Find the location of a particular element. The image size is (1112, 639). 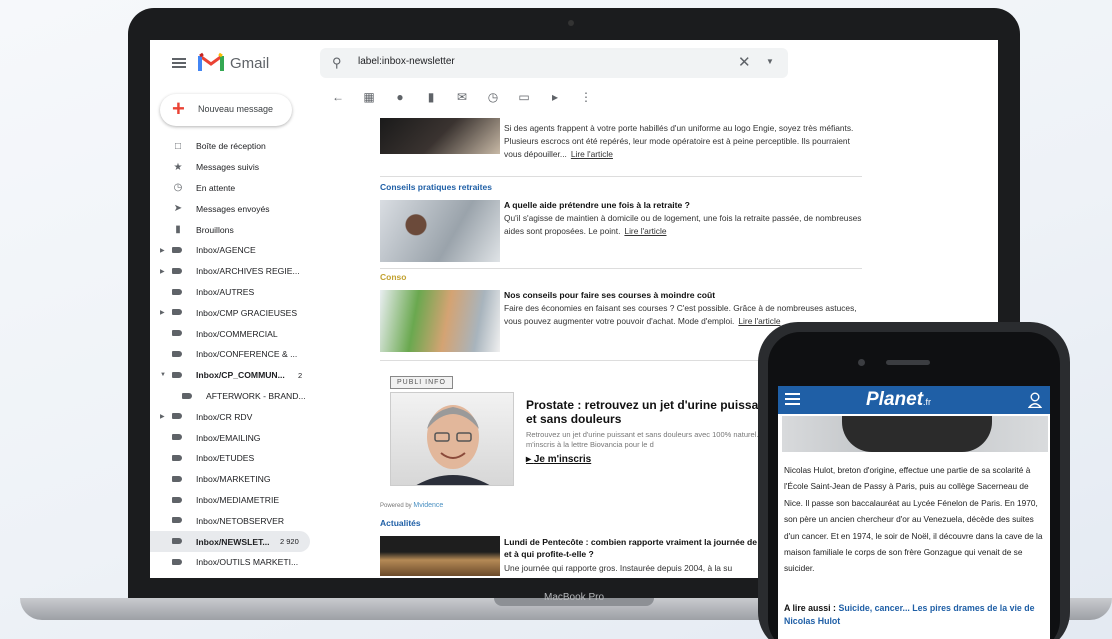

search-options-icon: ▼ is located at coordinates (770, 61).